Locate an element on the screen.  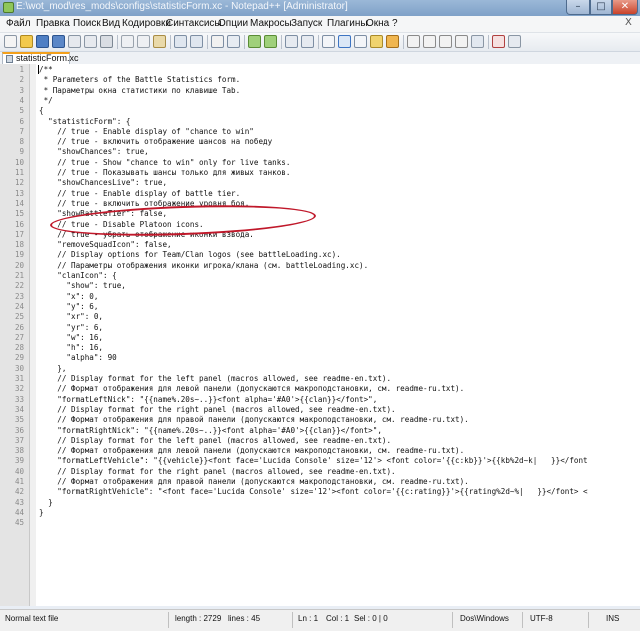
code-line: { is located at coordinates (41, 111).